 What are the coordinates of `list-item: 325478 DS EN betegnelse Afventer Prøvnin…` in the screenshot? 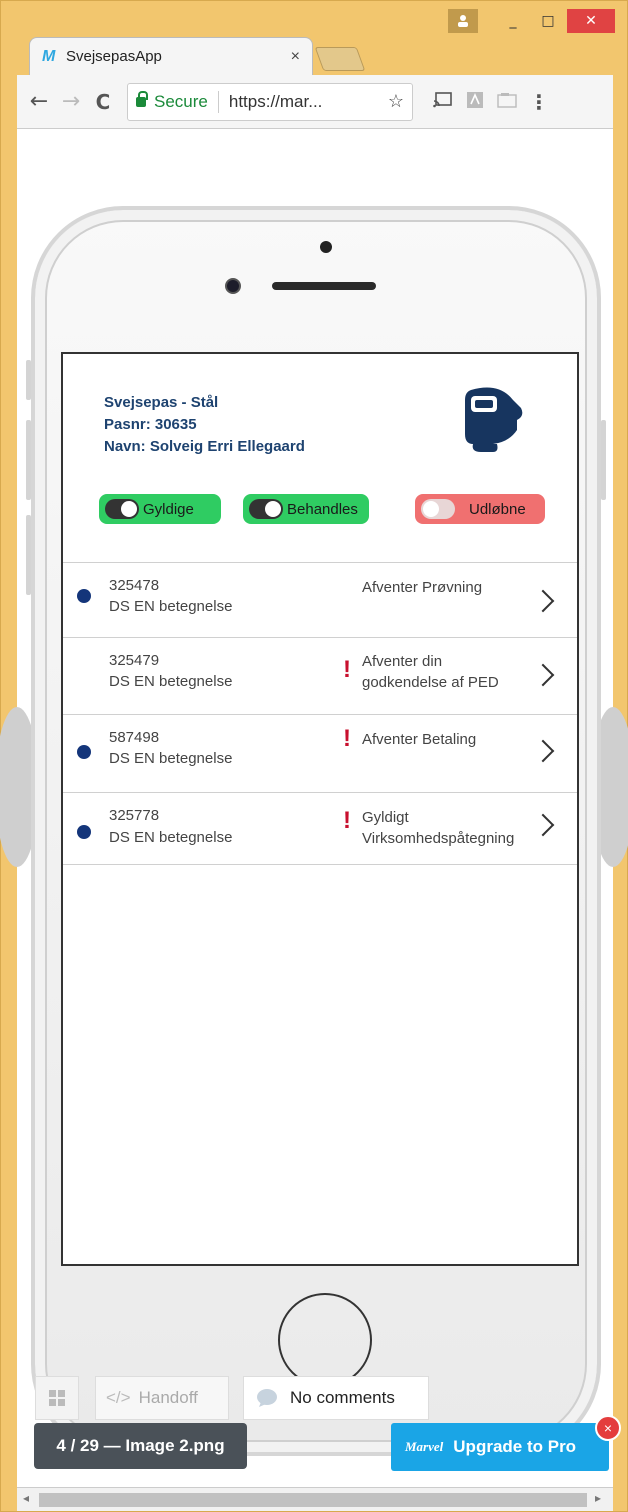 It's located at (320, 601).